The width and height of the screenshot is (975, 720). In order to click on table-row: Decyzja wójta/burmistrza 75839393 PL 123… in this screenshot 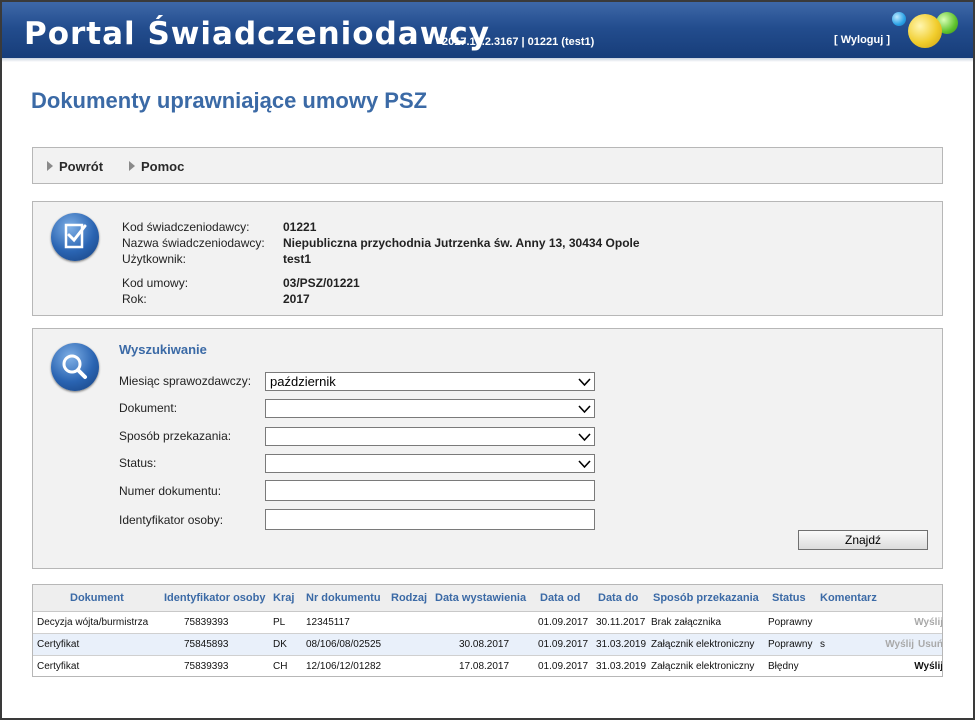, I will do `click(487, 622)`.